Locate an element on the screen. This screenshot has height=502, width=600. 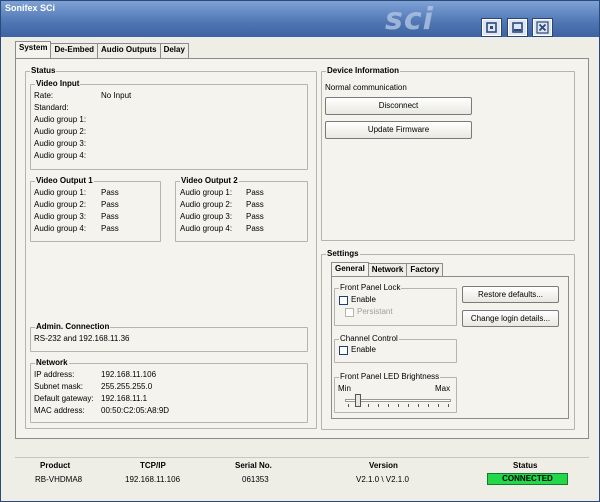
video-output-1-caption: Video Output 1 is located at coordinates (64, 181).